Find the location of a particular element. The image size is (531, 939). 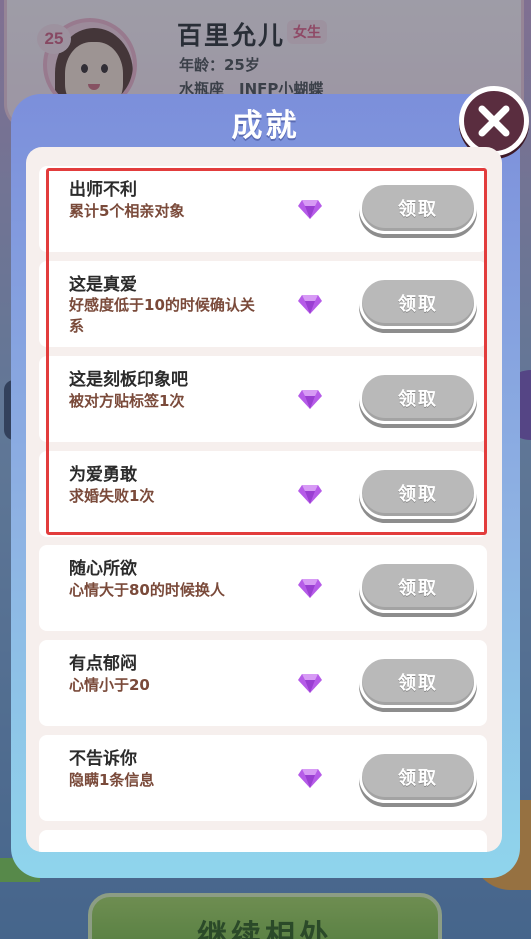

achievement-description: 心情小于20 is located at coordinates (109, 685).